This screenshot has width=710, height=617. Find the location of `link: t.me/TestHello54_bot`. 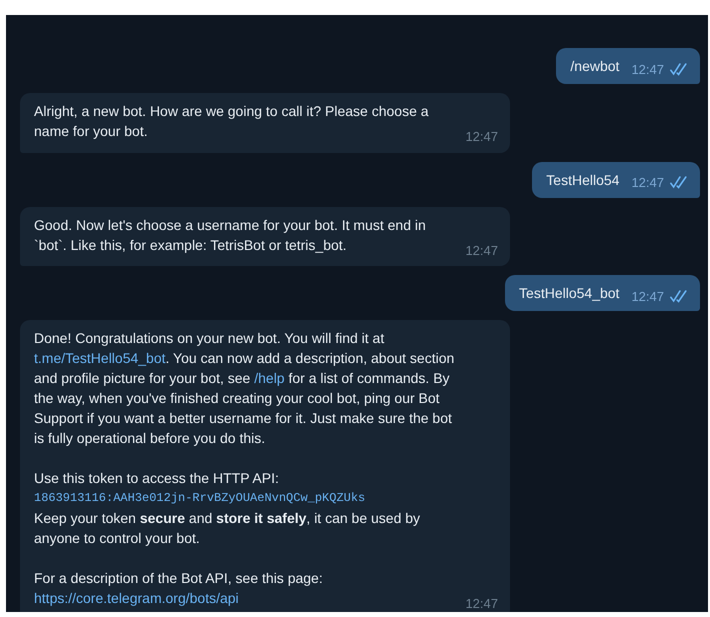

link: t.me/TestHello54_bot is located at coordinates (100, 358).